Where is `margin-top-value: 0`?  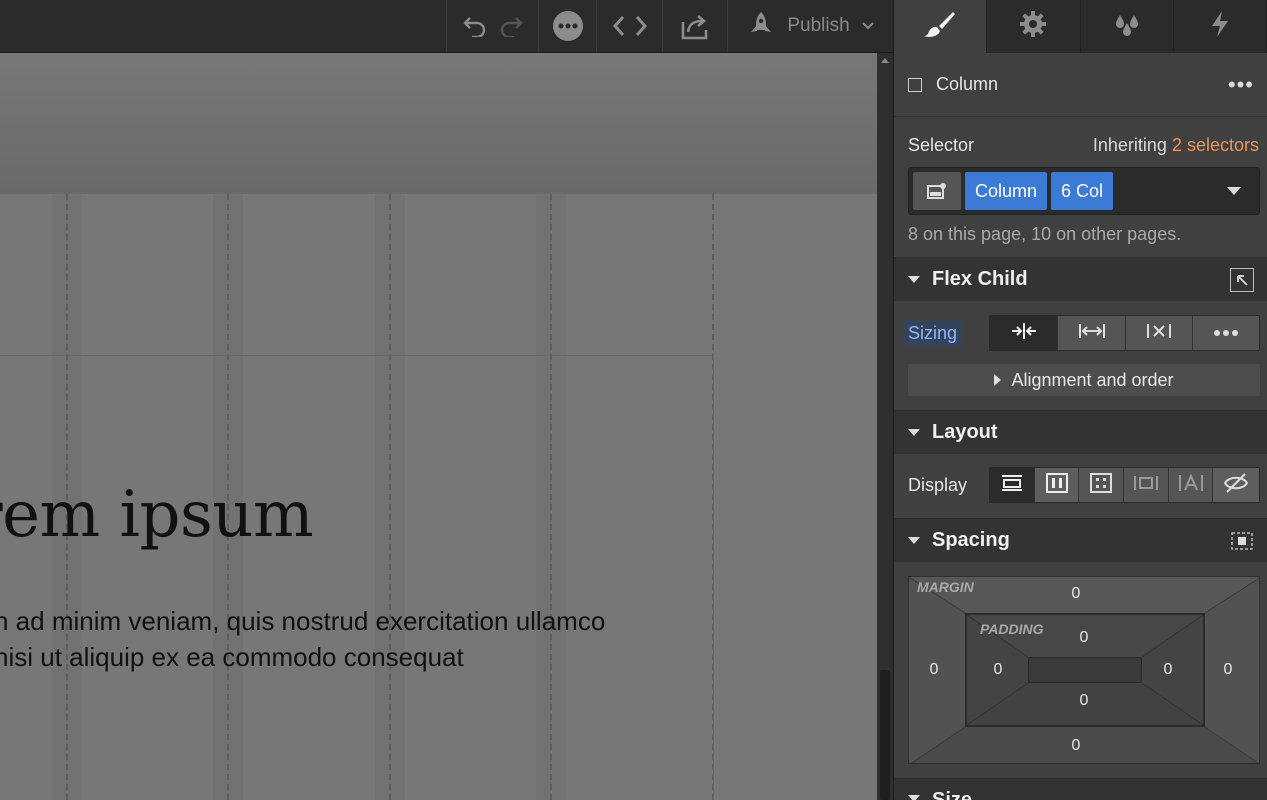
margin-top-value: 0 is located at coordinates (1076, 594).